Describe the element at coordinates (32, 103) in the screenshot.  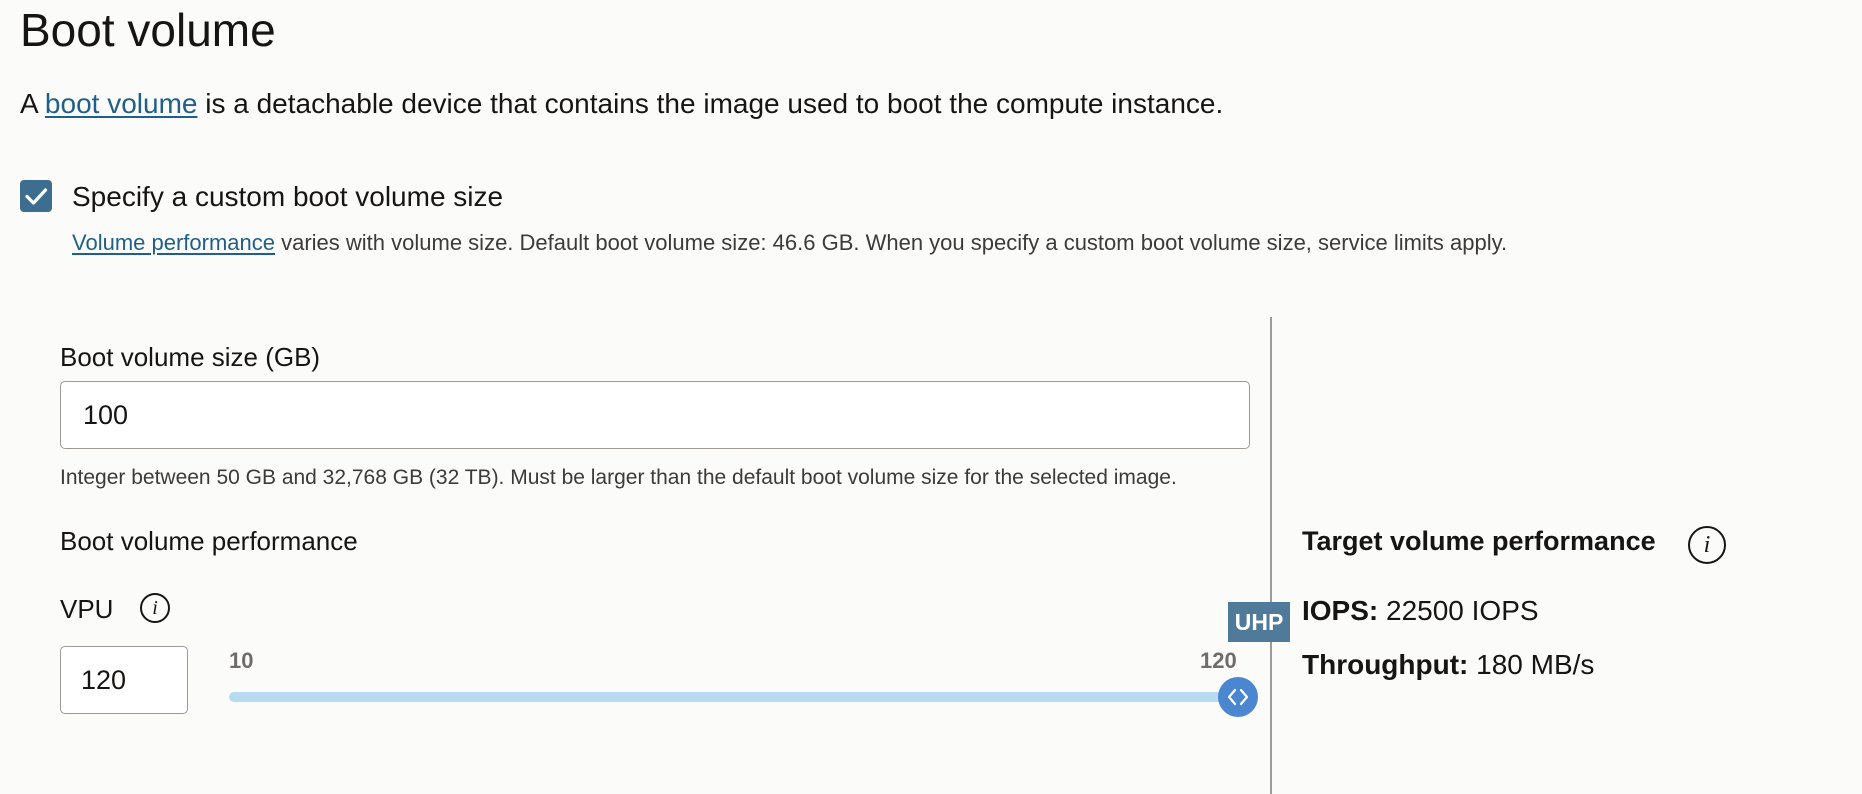
I see `intro-prefix: A` at that location.